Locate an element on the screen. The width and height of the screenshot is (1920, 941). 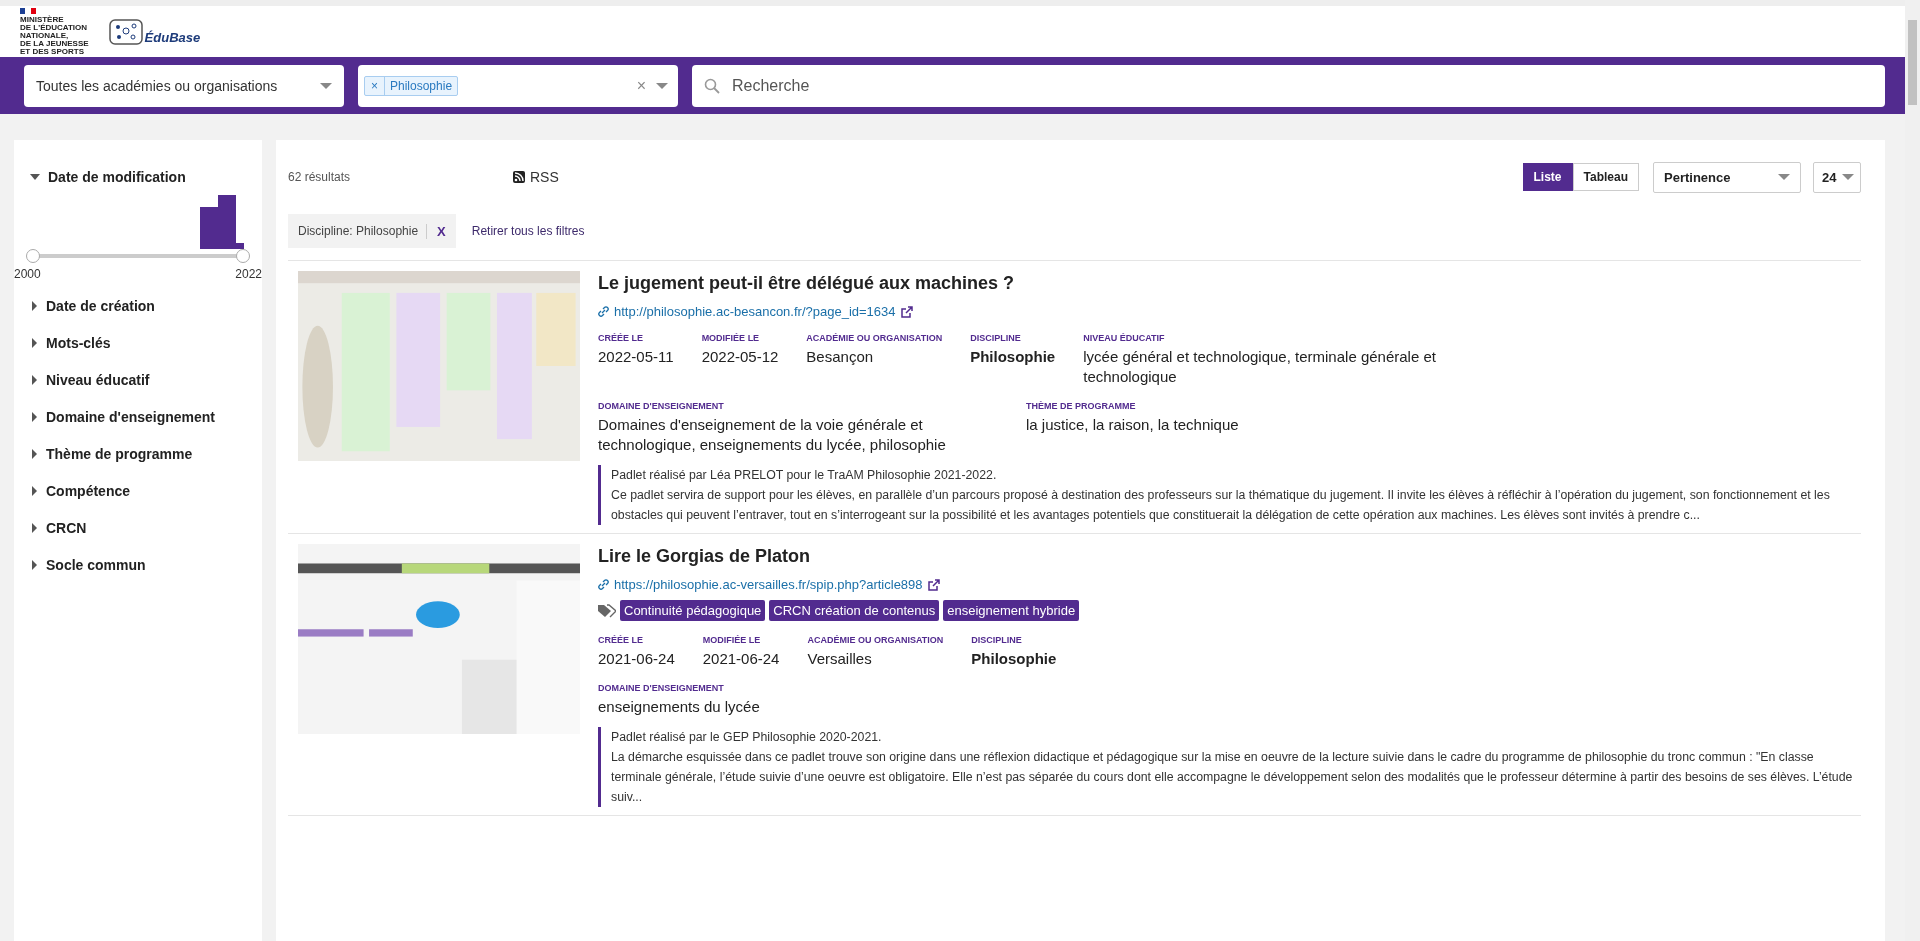
filter-label: Discipline: Philosophie is located at coordinates (358, 231).